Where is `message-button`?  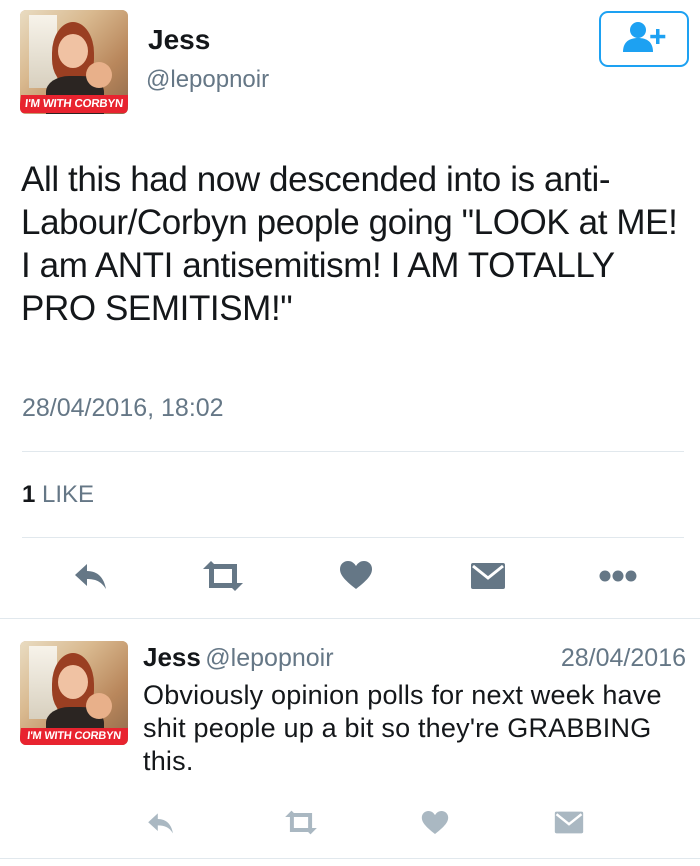 message-button is located at coordinates (488, 578).